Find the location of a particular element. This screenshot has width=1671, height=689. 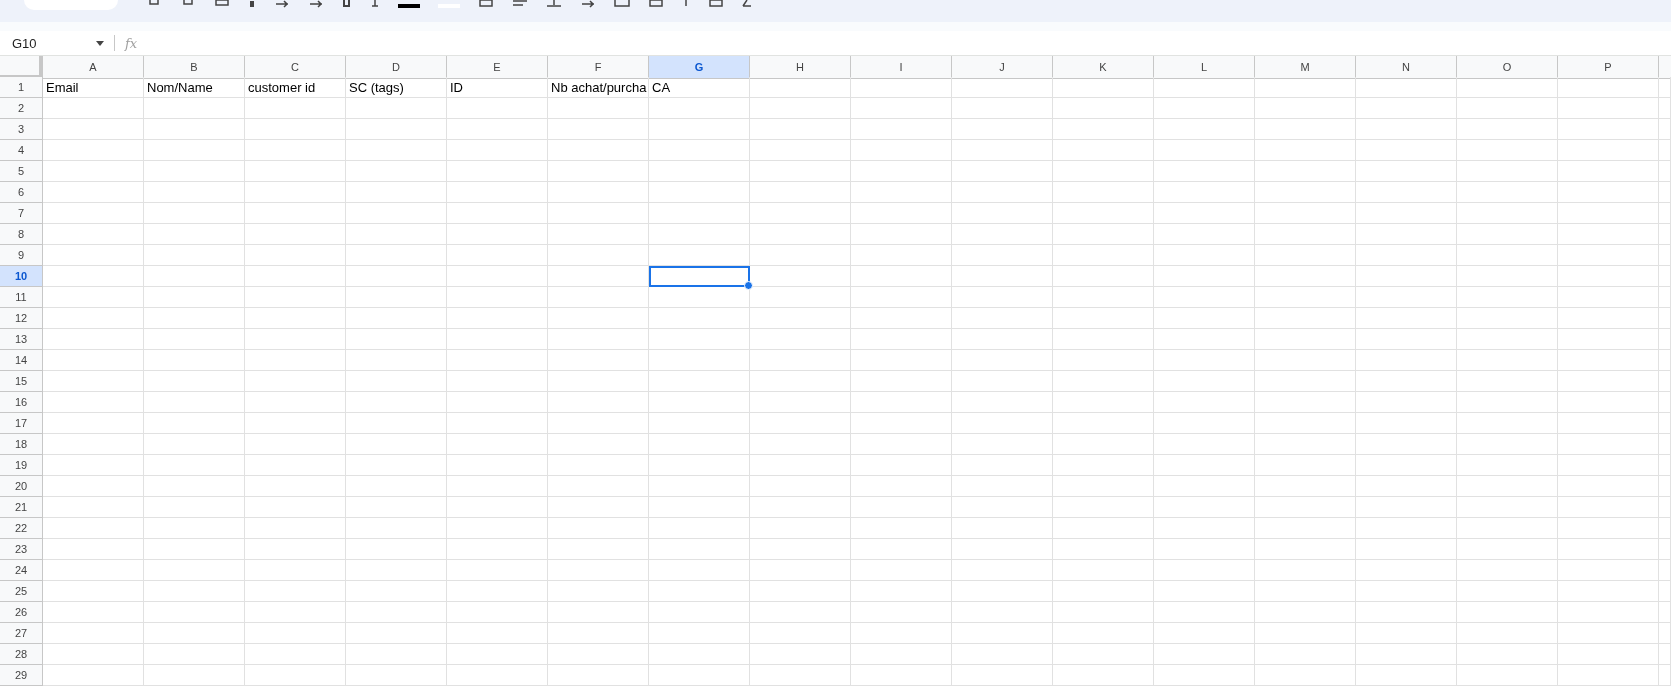

formula-icon: fx is located at coordinates (131, 43).